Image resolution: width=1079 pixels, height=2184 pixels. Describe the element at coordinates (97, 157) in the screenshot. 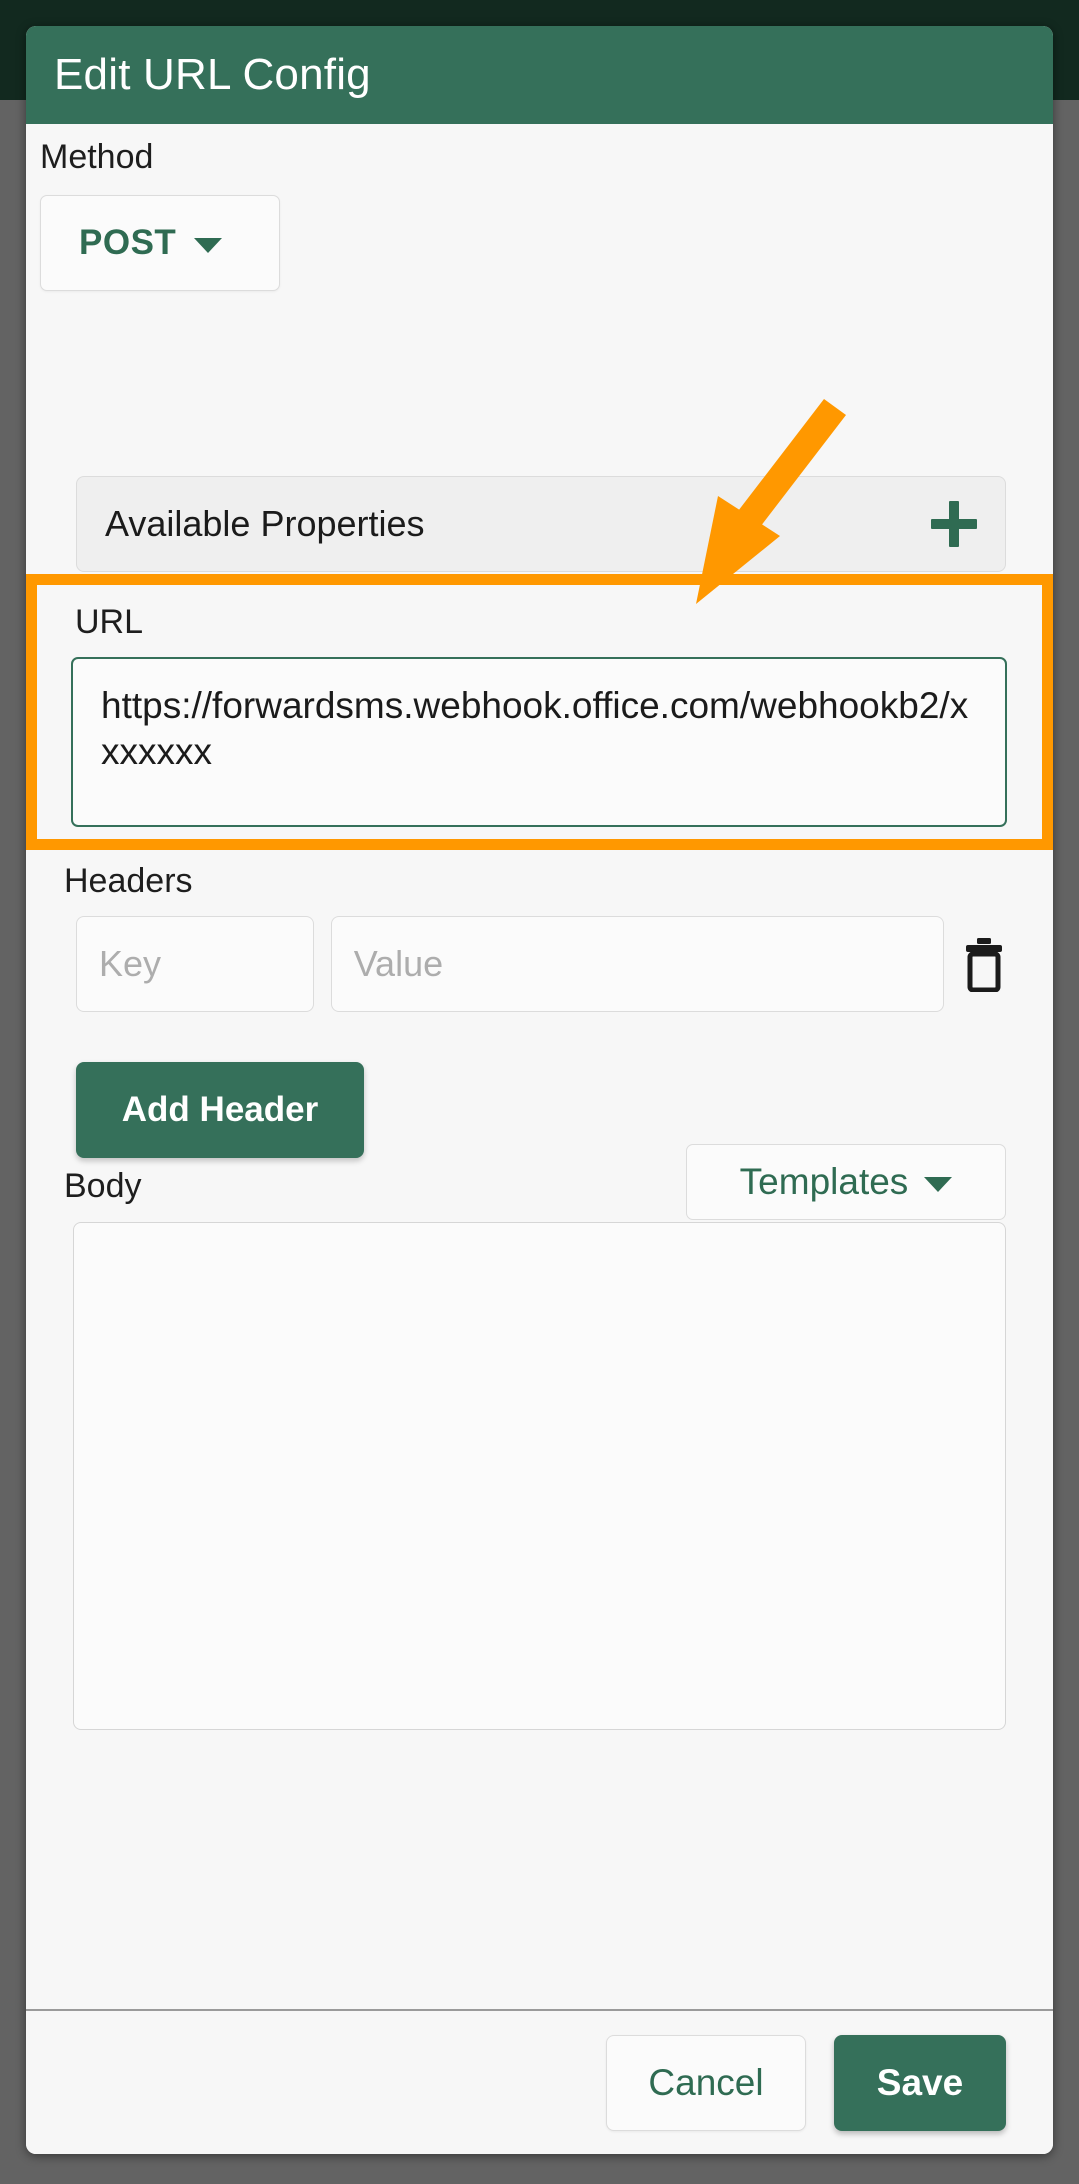

I see `method-label: Method` at that location.